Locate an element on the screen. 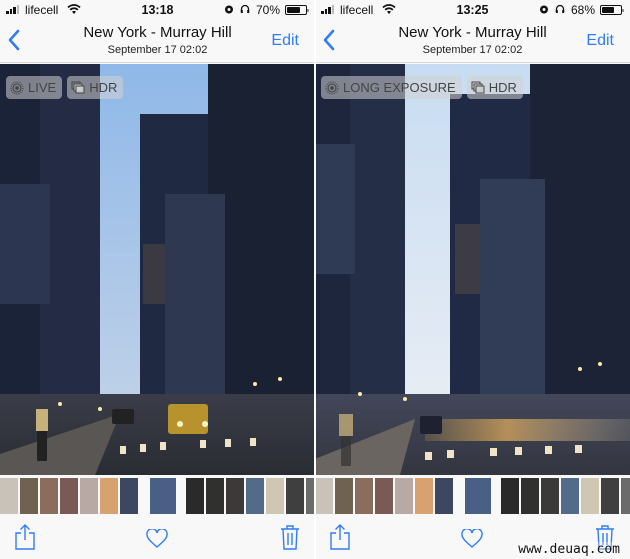 This screenshot has height=559, width=630. live-badge: LIVE is located at coordinates (34, 87).